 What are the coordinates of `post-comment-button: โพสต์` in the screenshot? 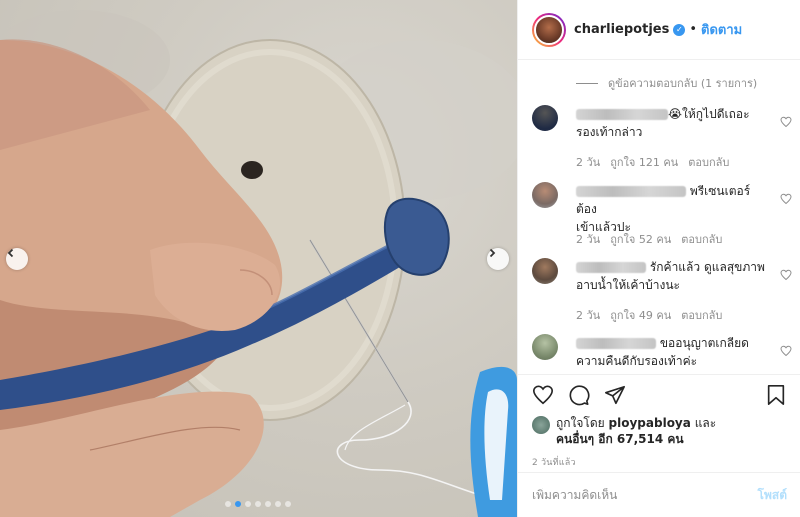 It's located at (772, 495).